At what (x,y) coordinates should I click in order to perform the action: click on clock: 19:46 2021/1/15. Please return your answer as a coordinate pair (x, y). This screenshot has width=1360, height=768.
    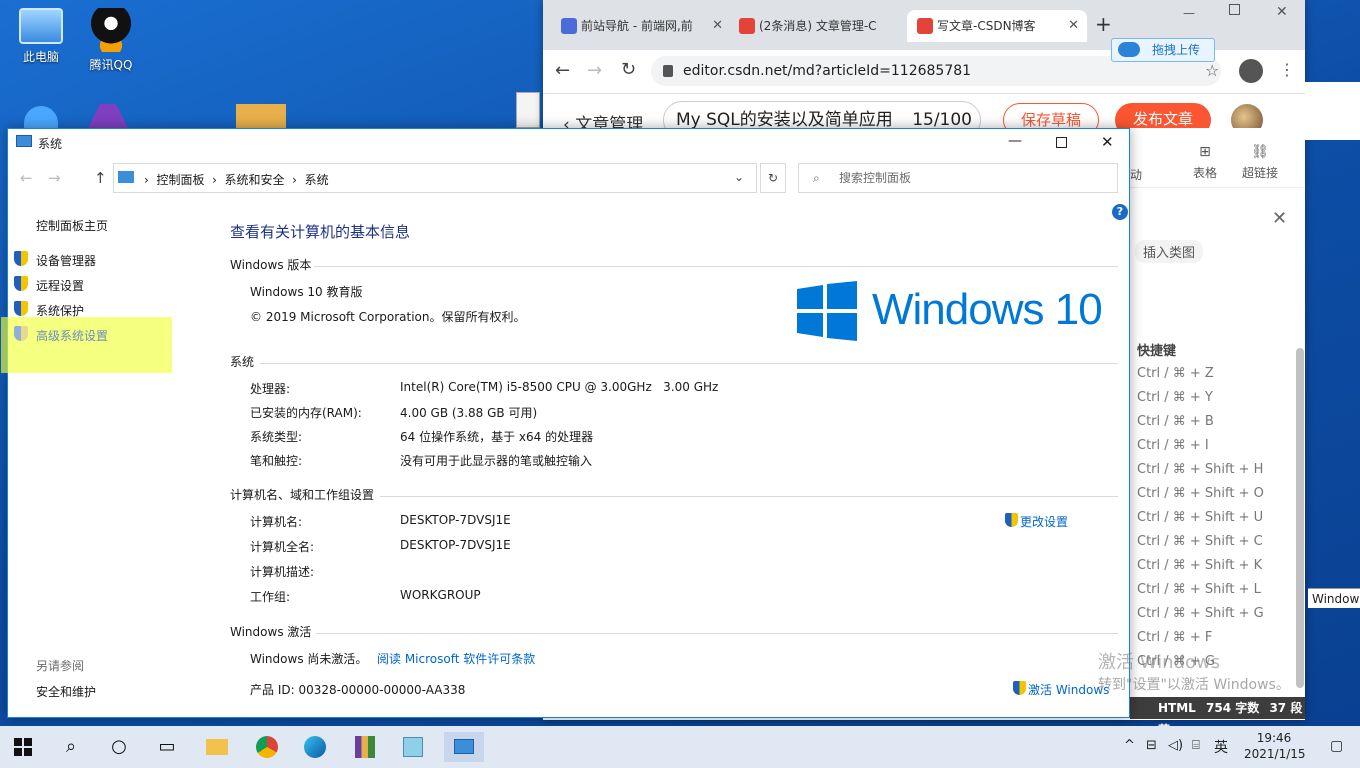
    Looking at the image, I should click on (1275, 746).